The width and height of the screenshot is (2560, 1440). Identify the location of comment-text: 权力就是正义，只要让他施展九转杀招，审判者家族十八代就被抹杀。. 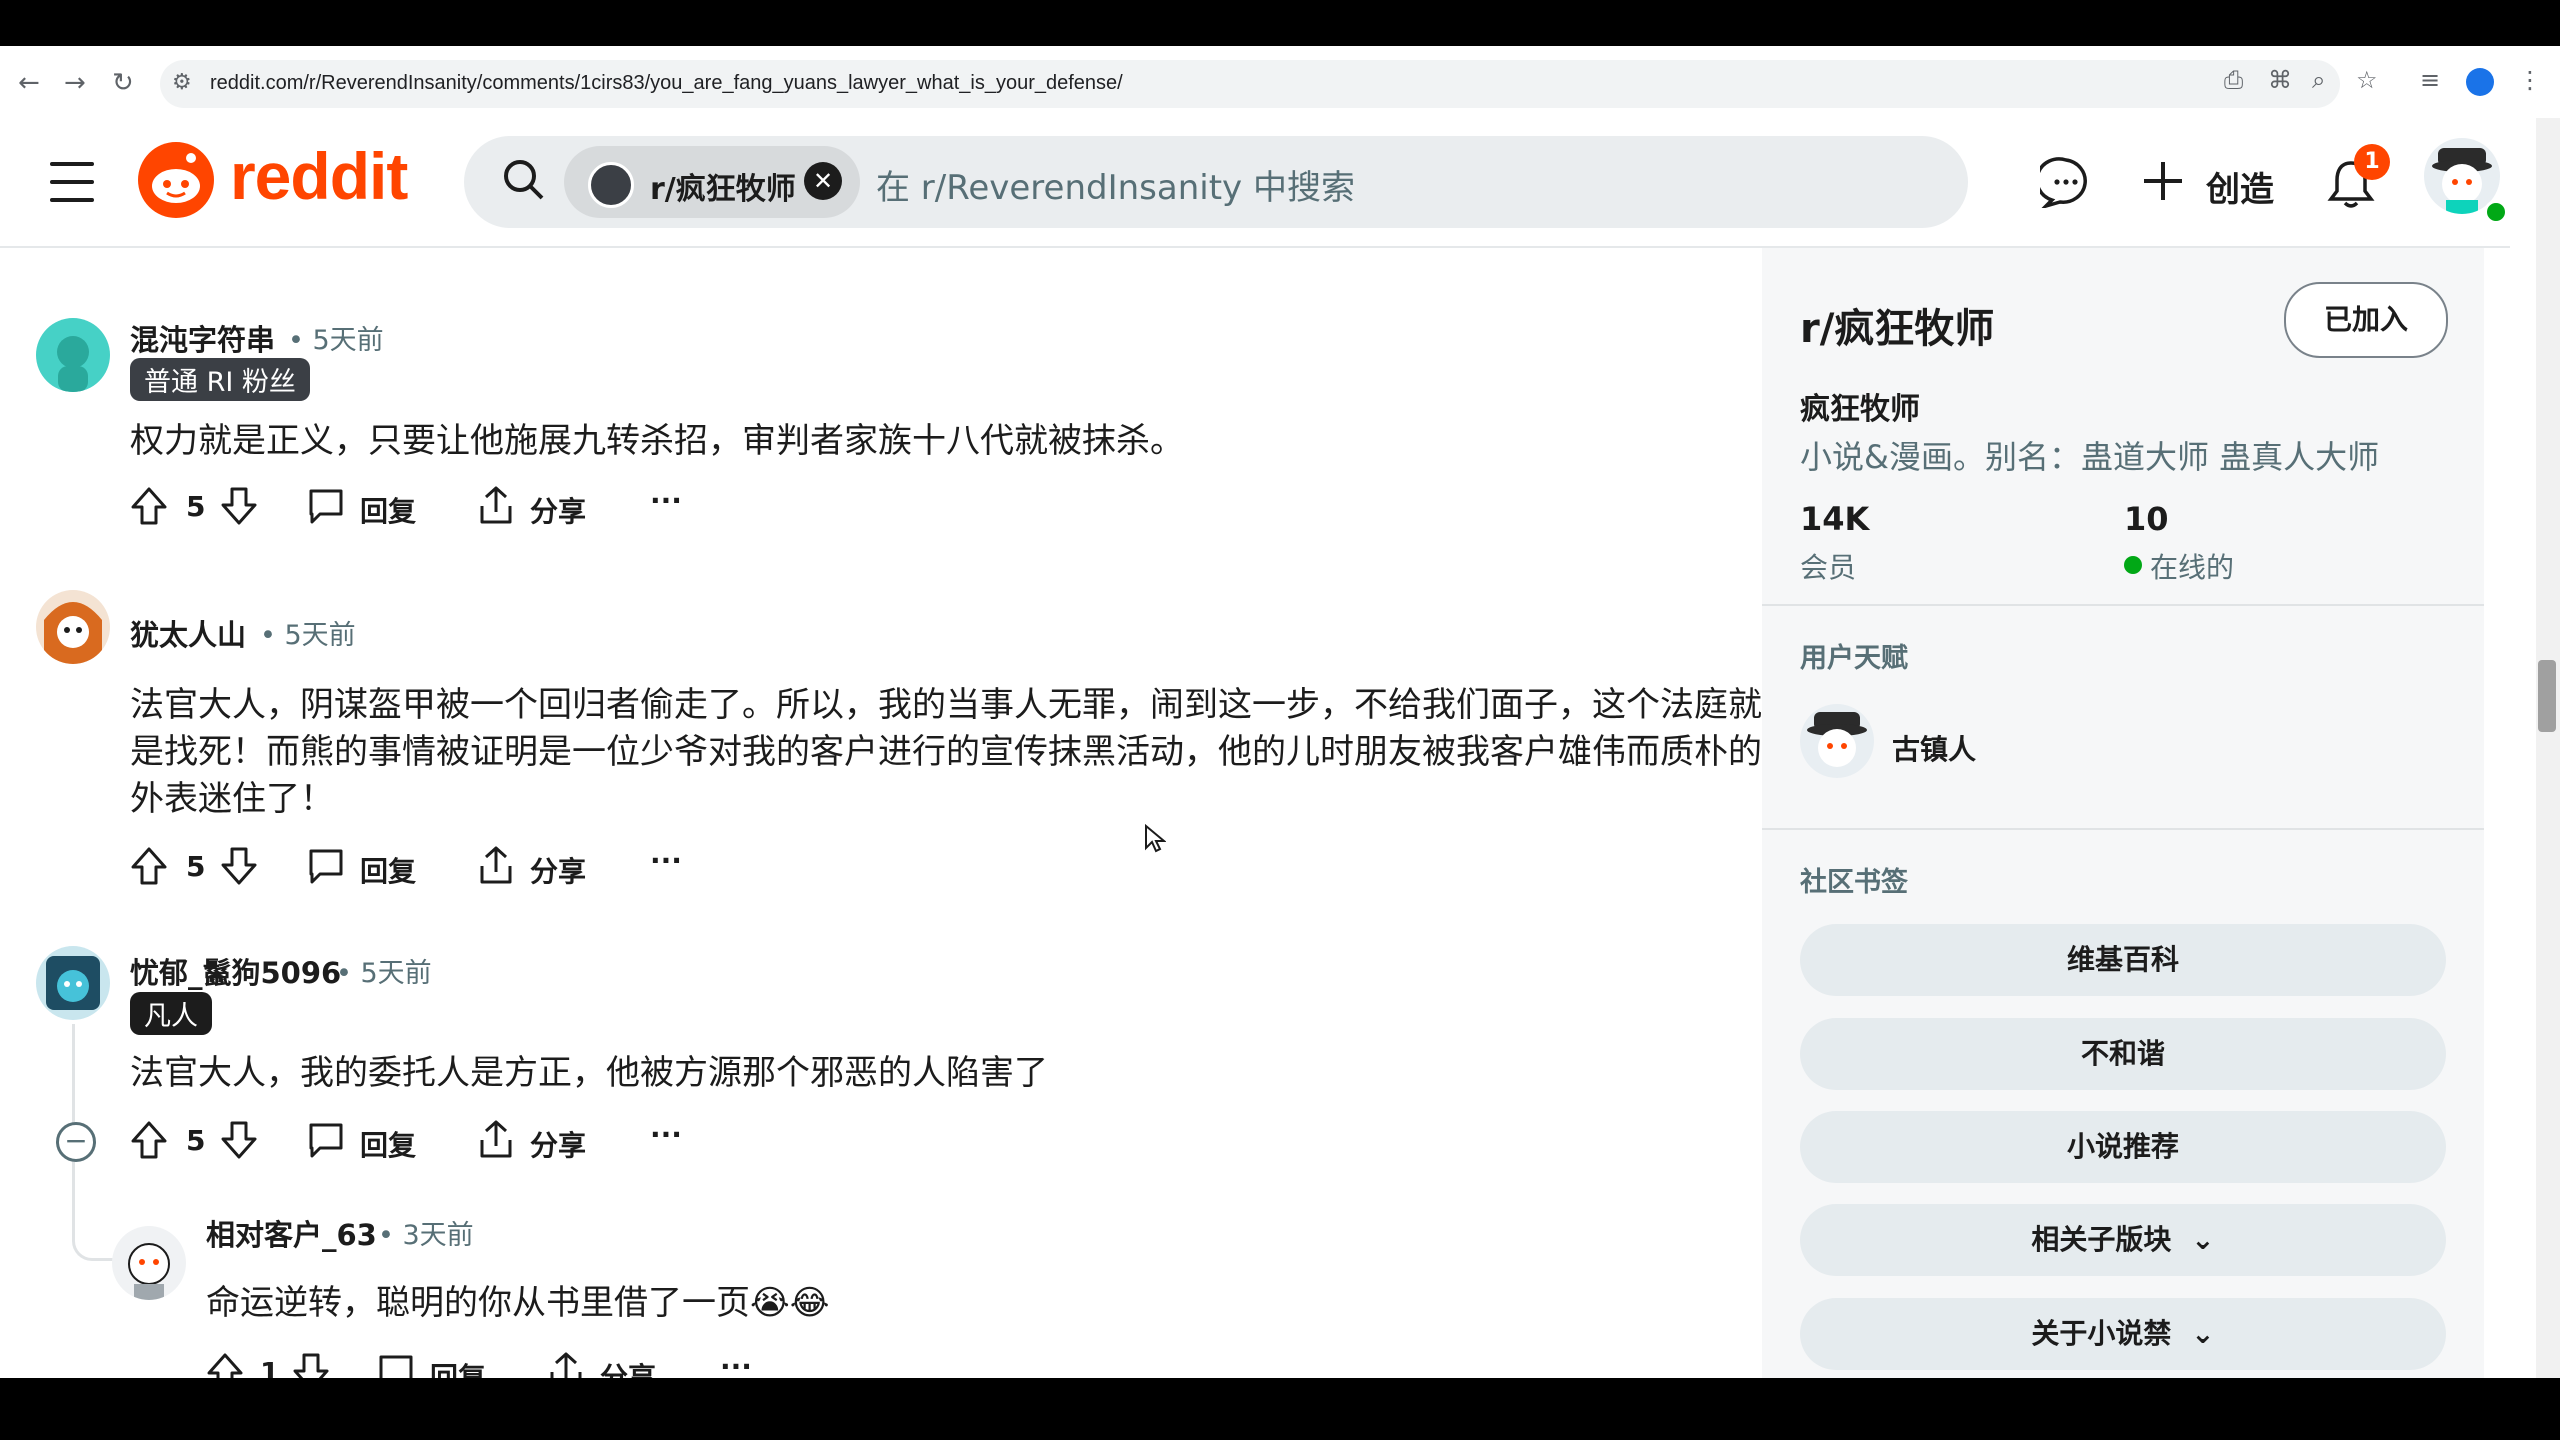
(657, 441).